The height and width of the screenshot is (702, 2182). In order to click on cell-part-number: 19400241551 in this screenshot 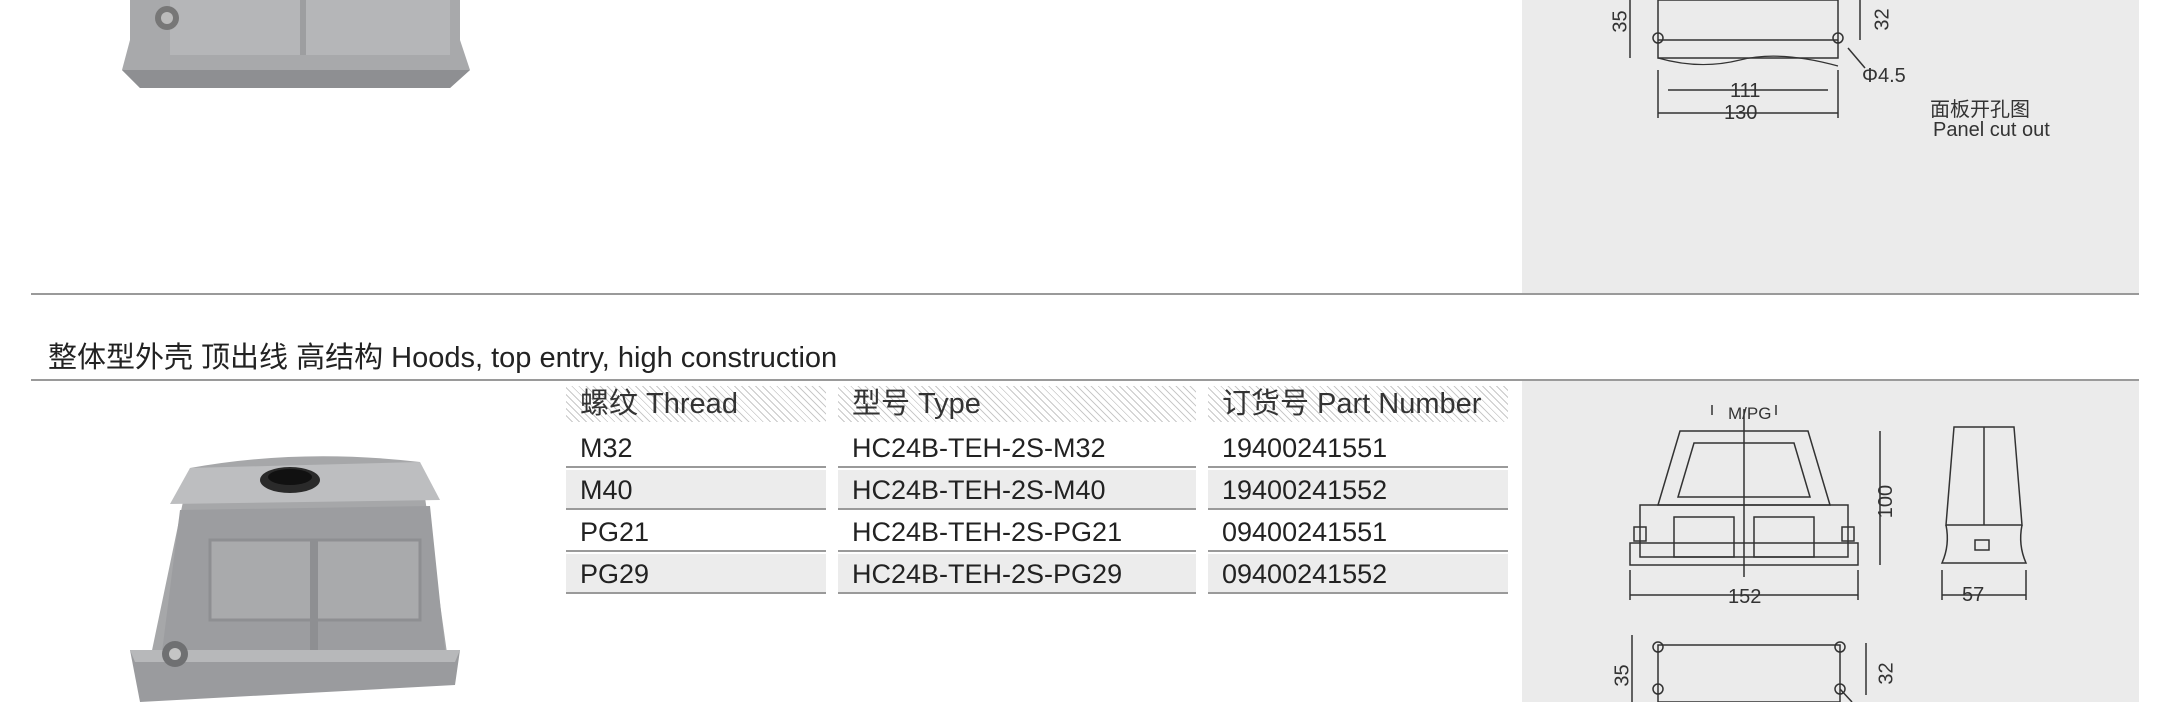, I will do `click(1358, 448)`.